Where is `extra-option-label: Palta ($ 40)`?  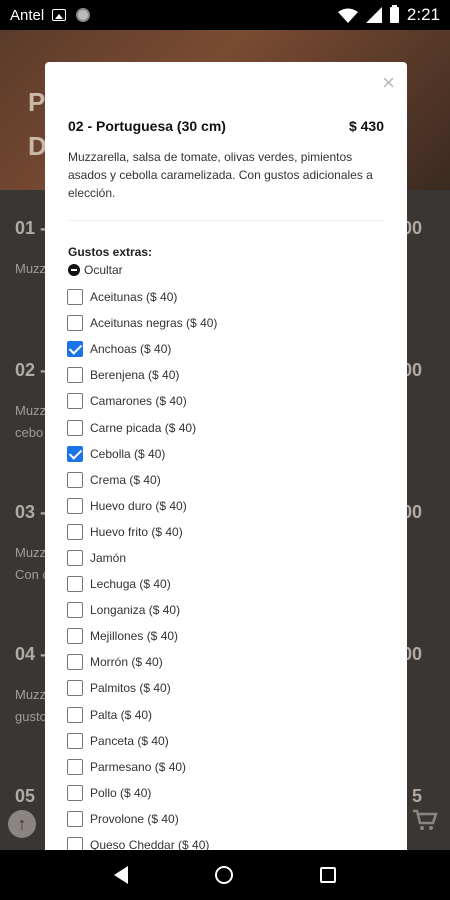 extra-option-label: Palta ($ 40) is located at coordinates (121, 714).